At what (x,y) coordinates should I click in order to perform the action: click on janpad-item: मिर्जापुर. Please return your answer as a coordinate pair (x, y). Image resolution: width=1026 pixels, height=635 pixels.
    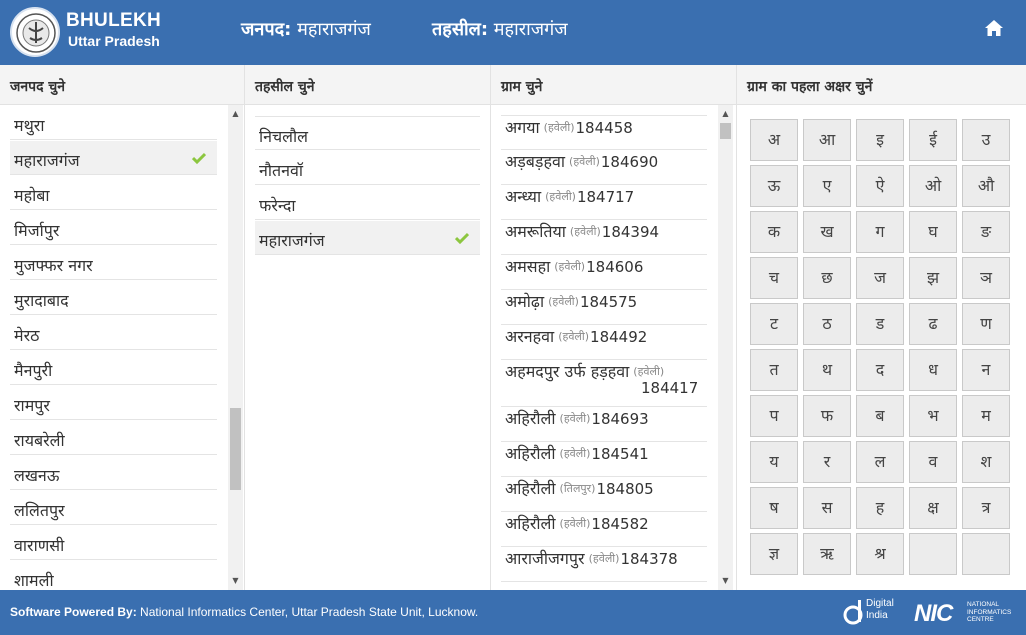
    Looking at the image, I should click on (113, 228).